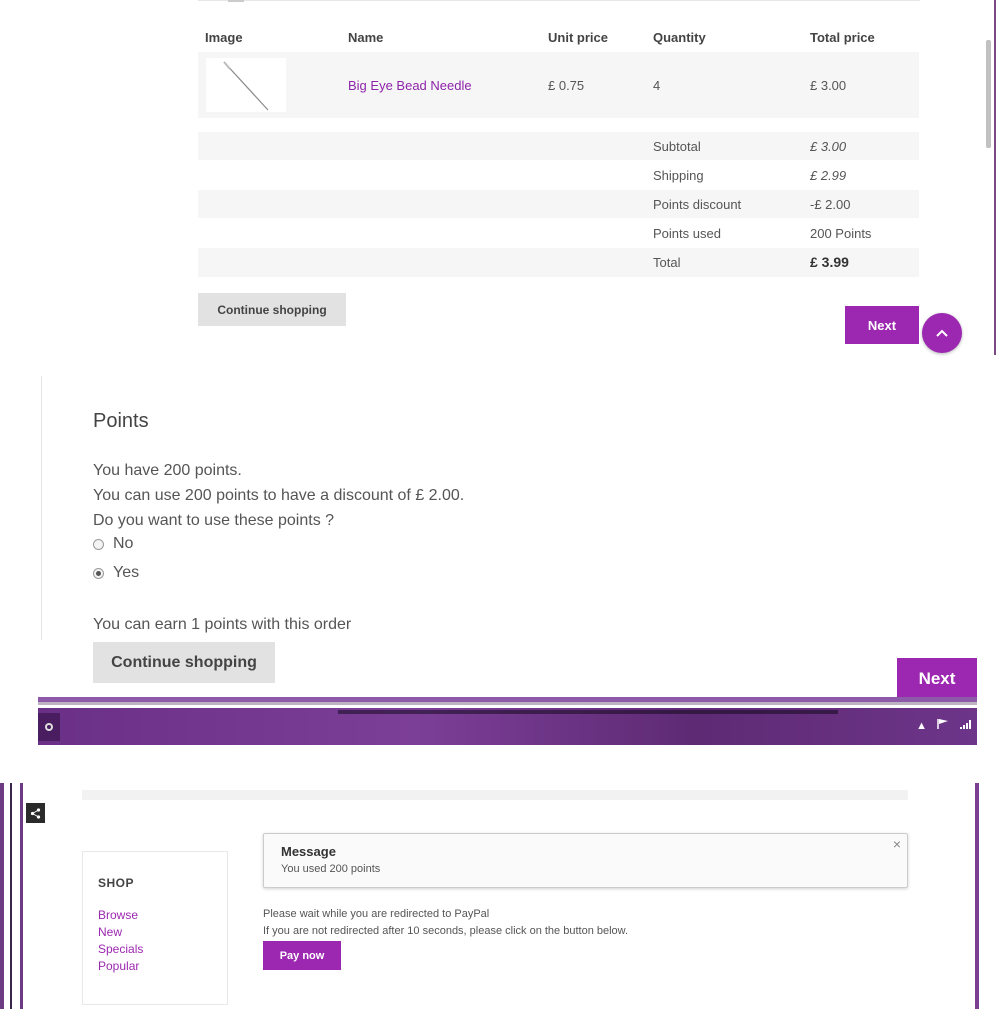 The width and height of the screenshot is (1000, 1009). What do you see at coordinates (214, 520) in the screenshot?
I see `points-question-text: Do you want to use these points ?` at bounding box center [214, 520].